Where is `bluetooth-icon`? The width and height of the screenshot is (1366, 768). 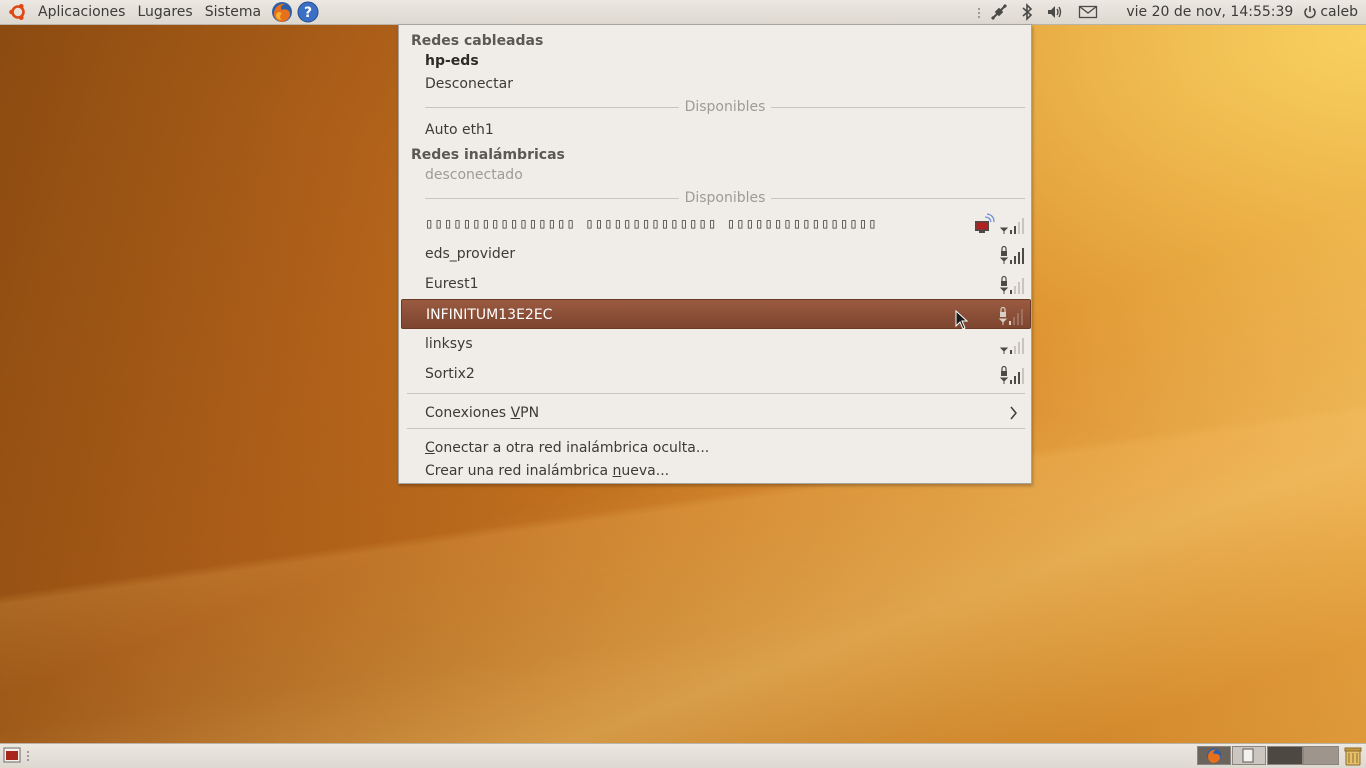
bluetooth-icon is located at coordinates (1027, 12).